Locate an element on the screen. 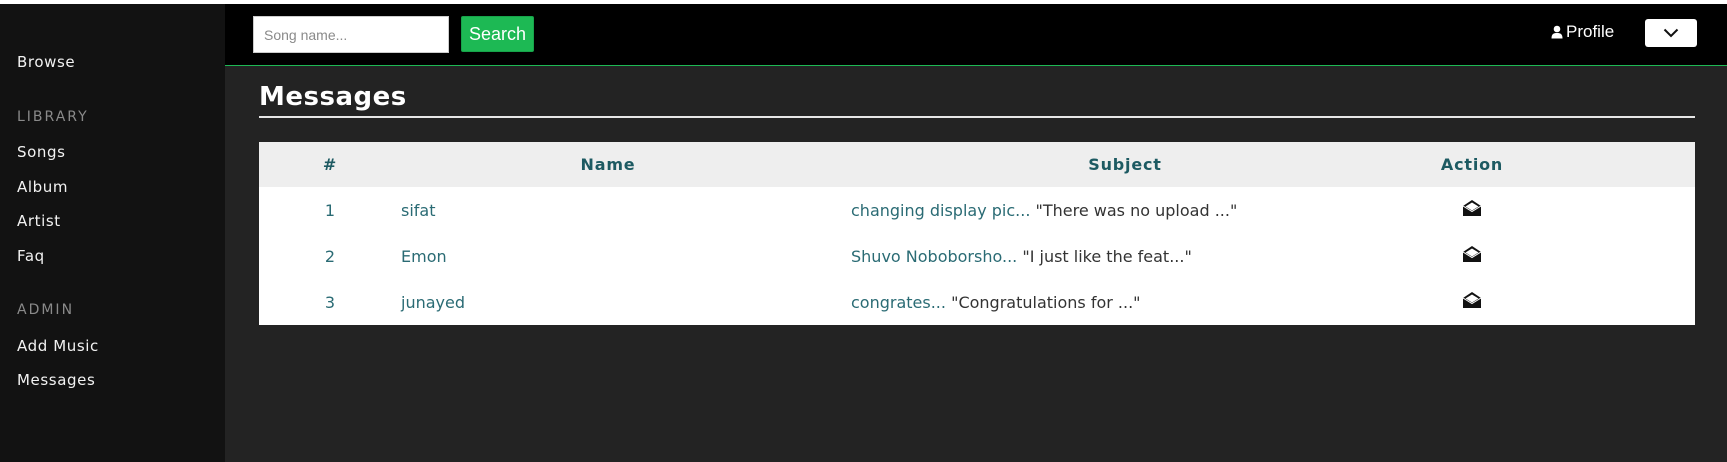 The image size is (1727, 462). message-preview: "Congratulations for ..." is located at coordinates (1046, 302).